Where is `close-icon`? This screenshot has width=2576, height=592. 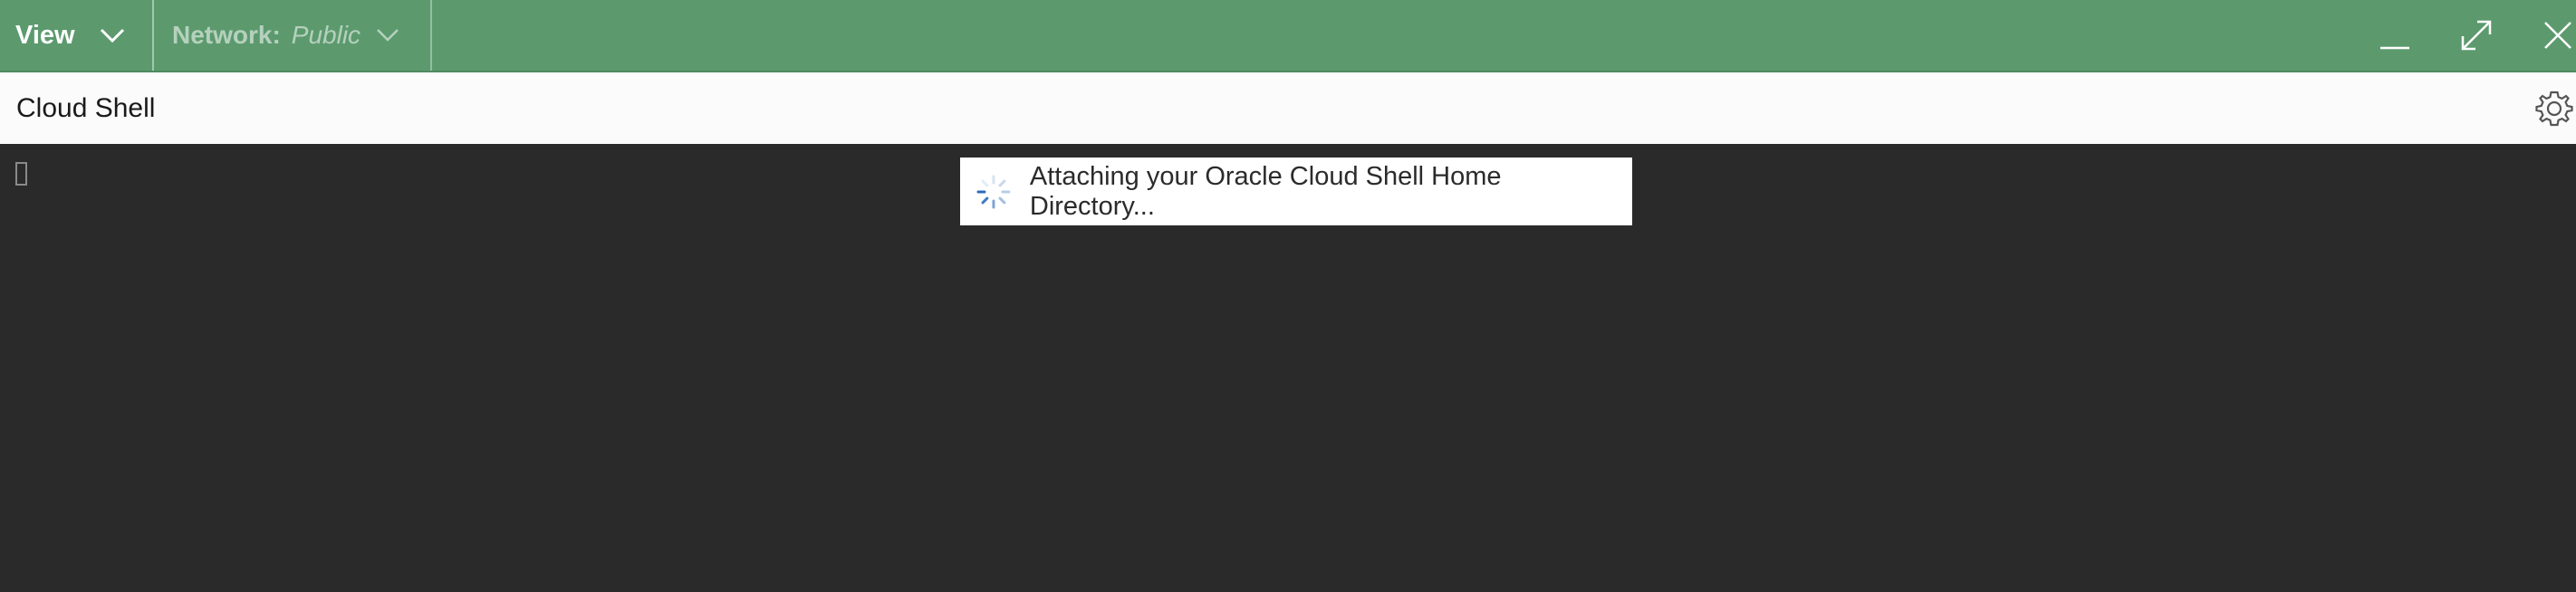
close-icon is located at coordinates (2557, 36).